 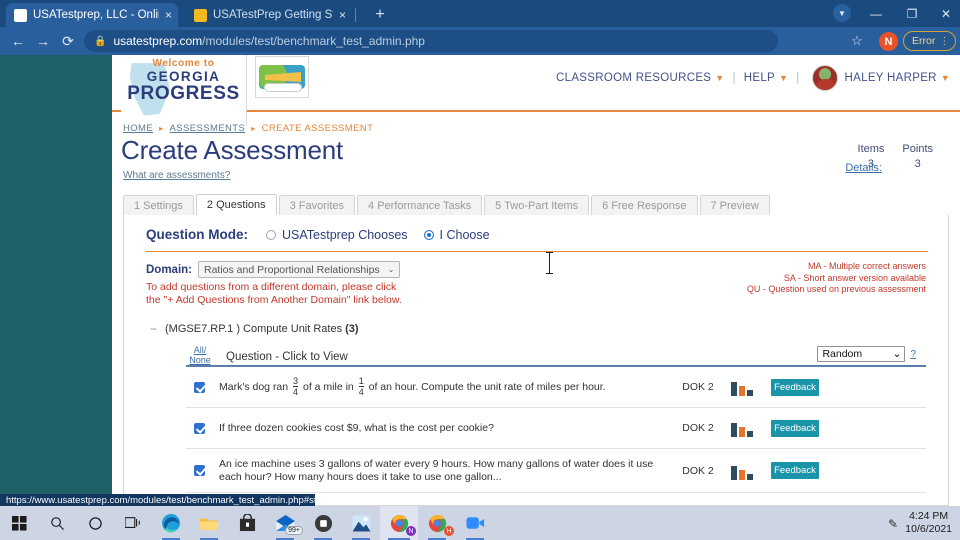 What do you see at coordinates (361, 523) in the screenshot?
I see `photos-icon` at bounding box center [361, 523].